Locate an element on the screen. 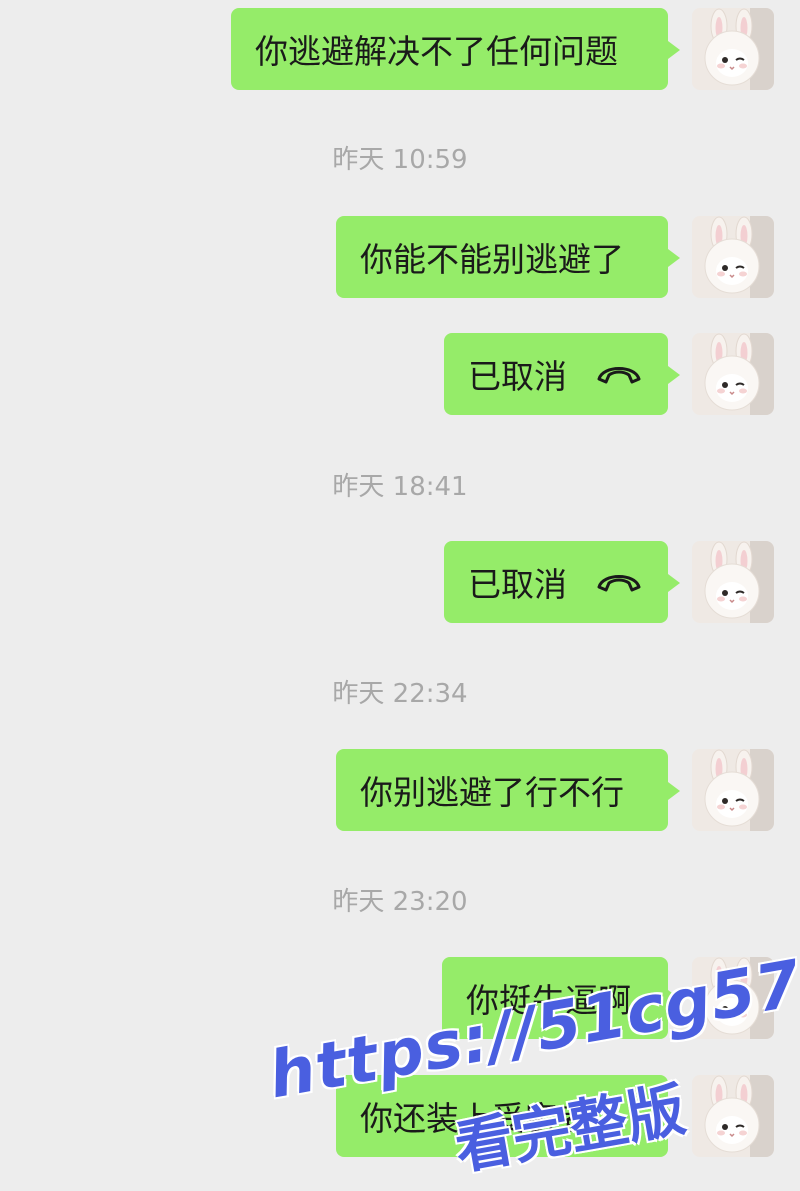 Image resolution: width=800 pixels, height=1191 pixels. message-text: 你挺牛逼啊 is located at coordinates (548, 1000).